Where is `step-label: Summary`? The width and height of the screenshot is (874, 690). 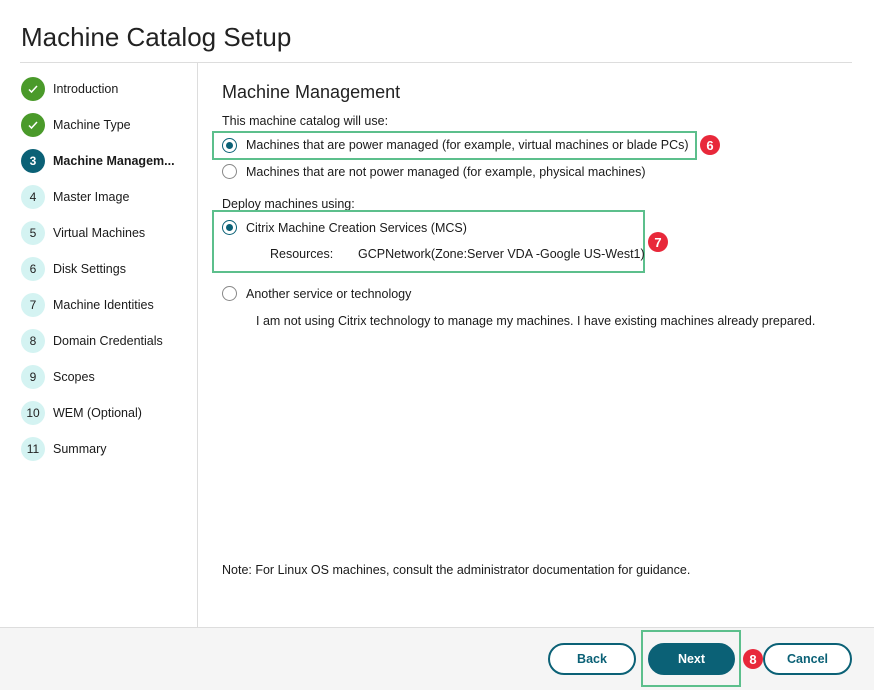
step-label: Summary is located at coordinates (80, 449).